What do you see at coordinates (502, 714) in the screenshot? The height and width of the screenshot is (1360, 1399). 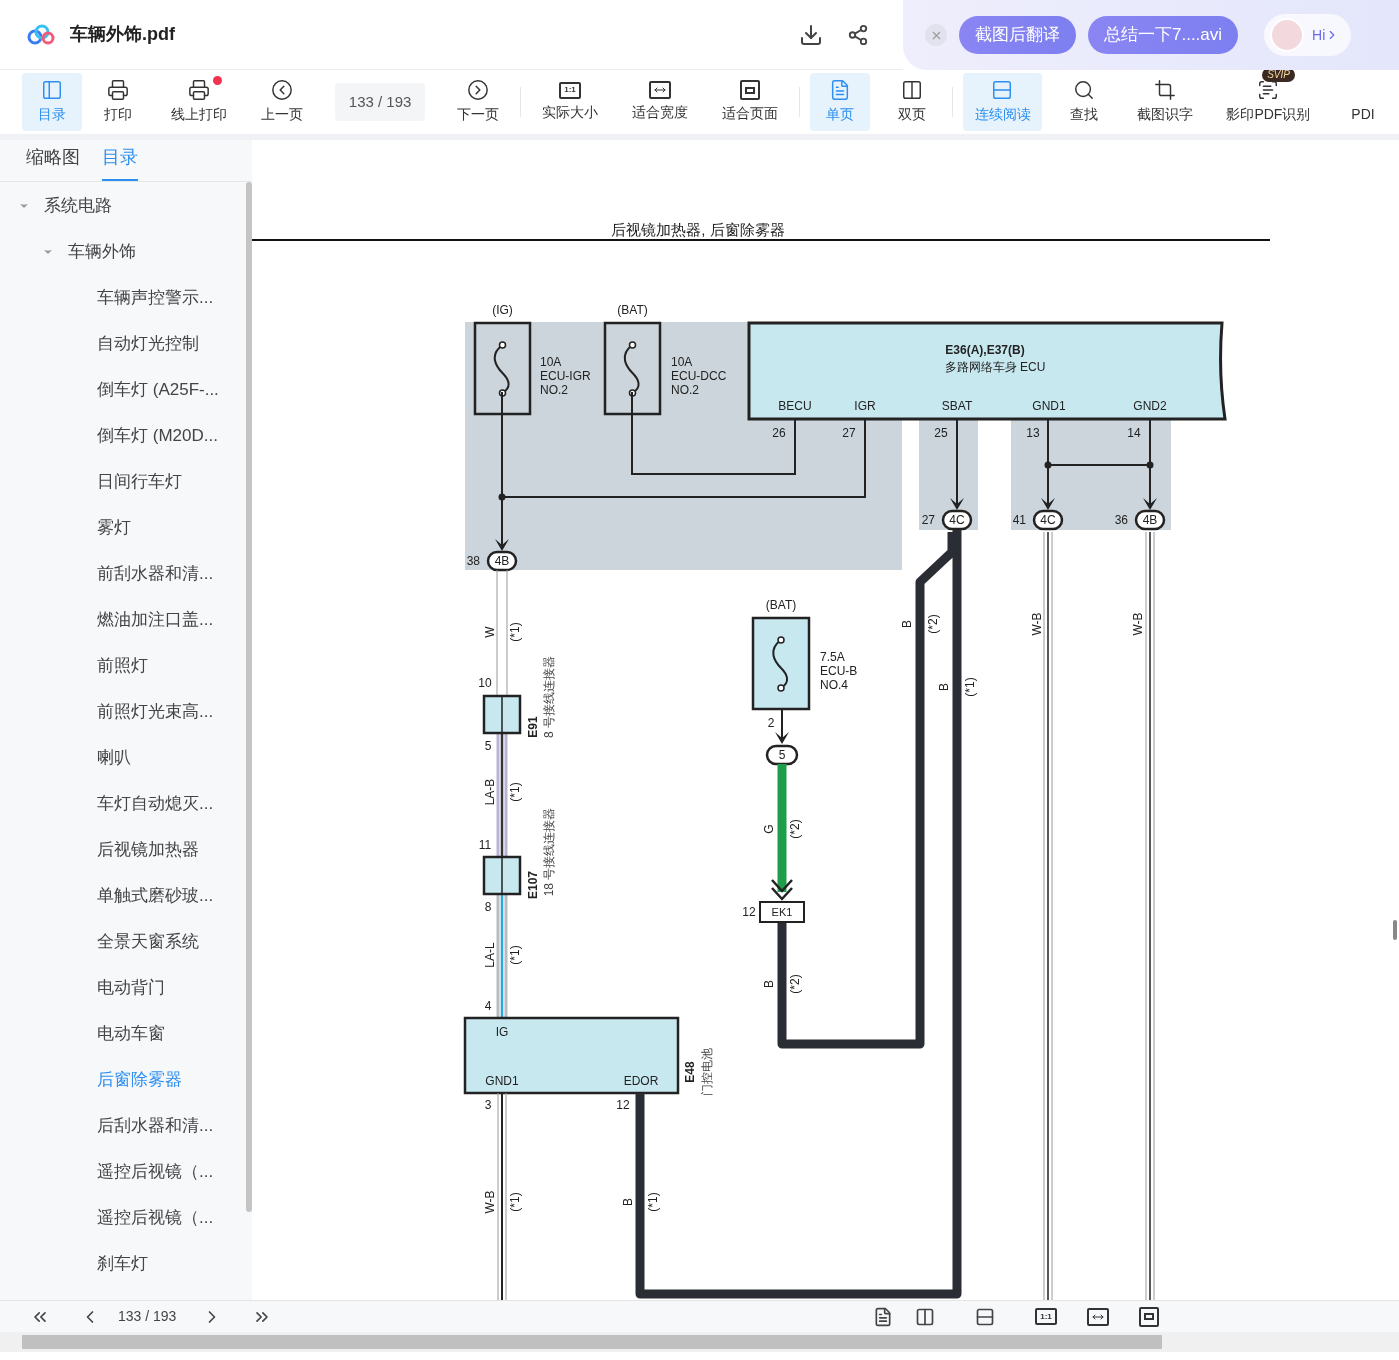 I see `splice-connector` at bounding box center [502, 714].